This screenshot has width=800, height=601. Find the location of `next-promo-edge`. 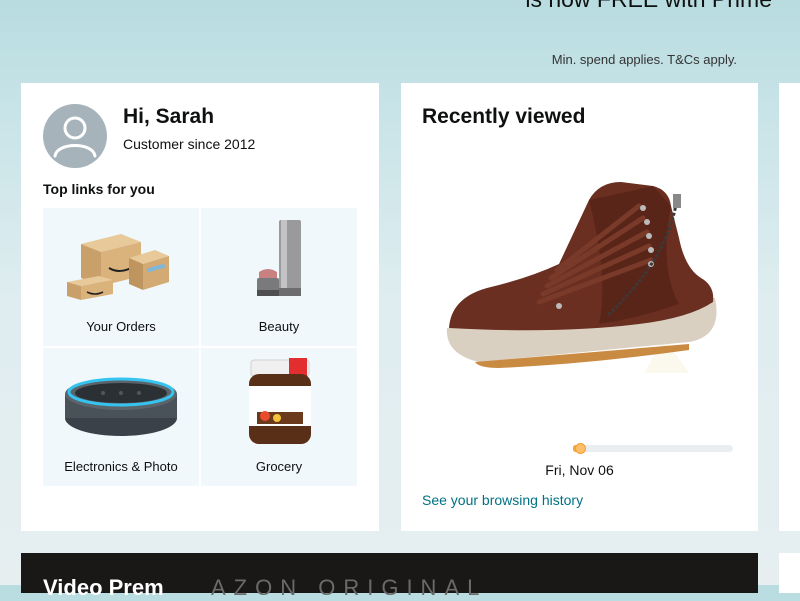

next-promo-edge is located at coordinates (789, 573).